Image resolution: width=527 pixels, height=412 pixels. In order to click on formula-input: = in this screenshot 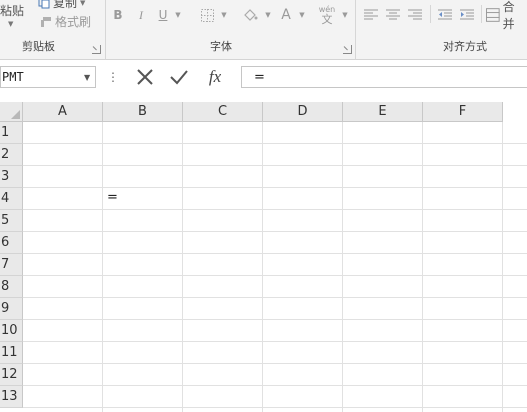, I will do `click(384, 77)`.